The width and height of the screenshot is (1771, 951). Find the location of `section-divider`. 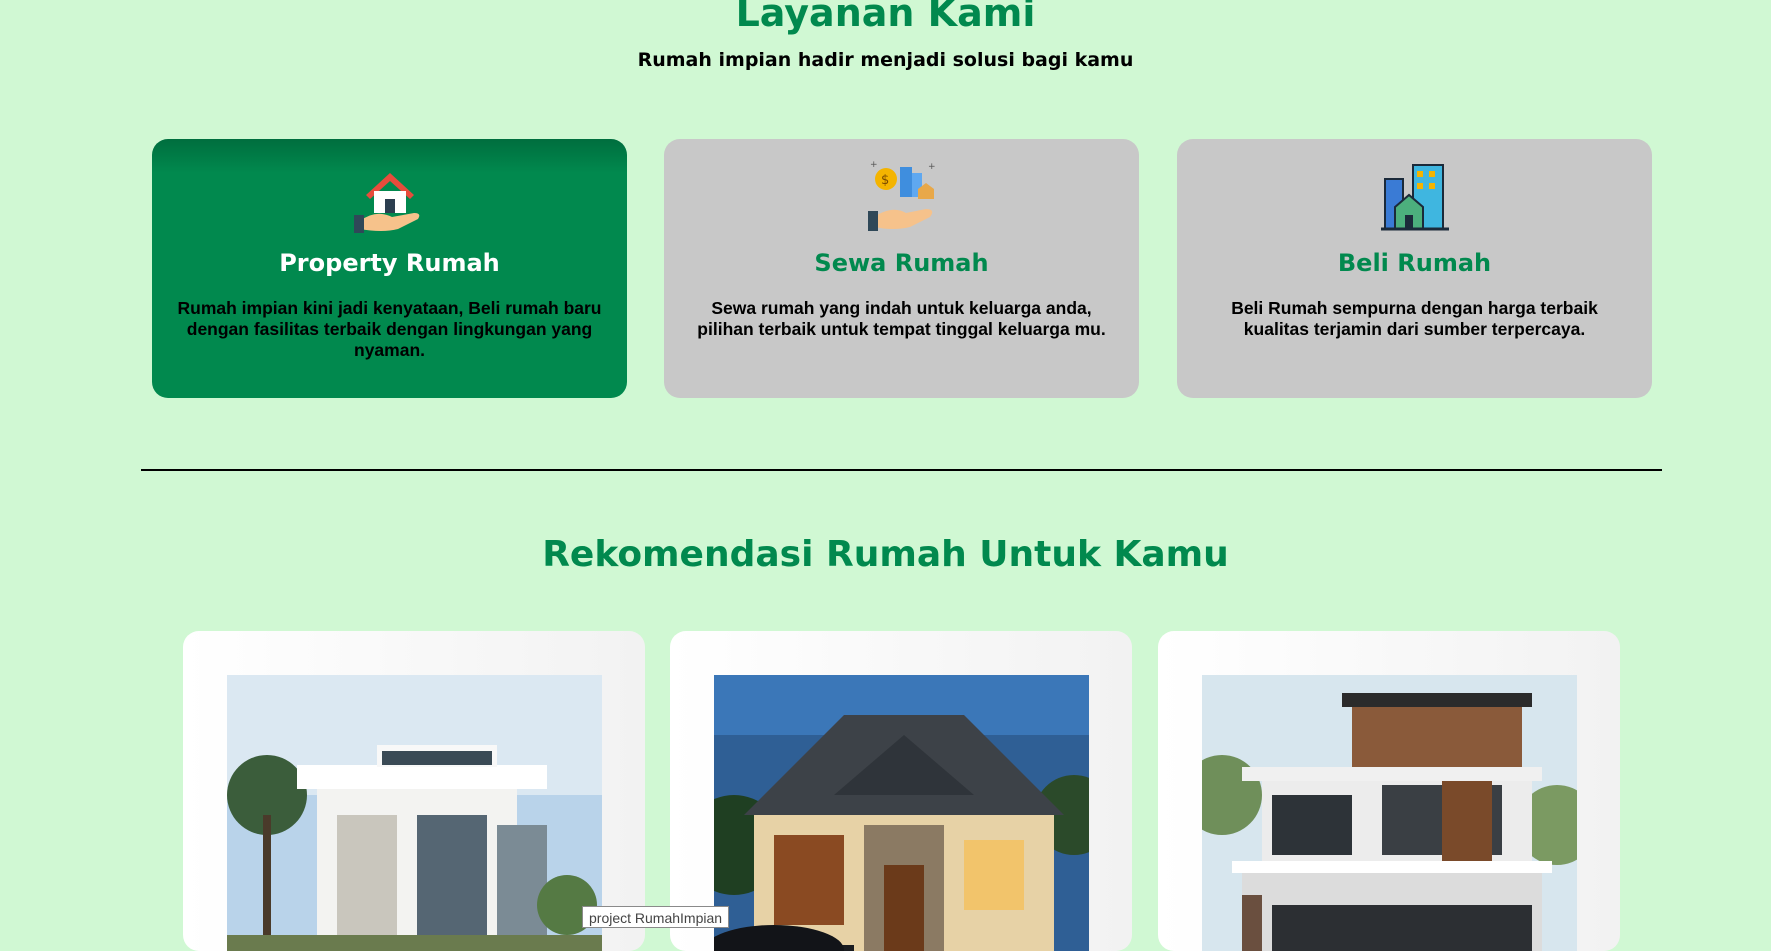

section-divider is located at coordinates (901, 470).